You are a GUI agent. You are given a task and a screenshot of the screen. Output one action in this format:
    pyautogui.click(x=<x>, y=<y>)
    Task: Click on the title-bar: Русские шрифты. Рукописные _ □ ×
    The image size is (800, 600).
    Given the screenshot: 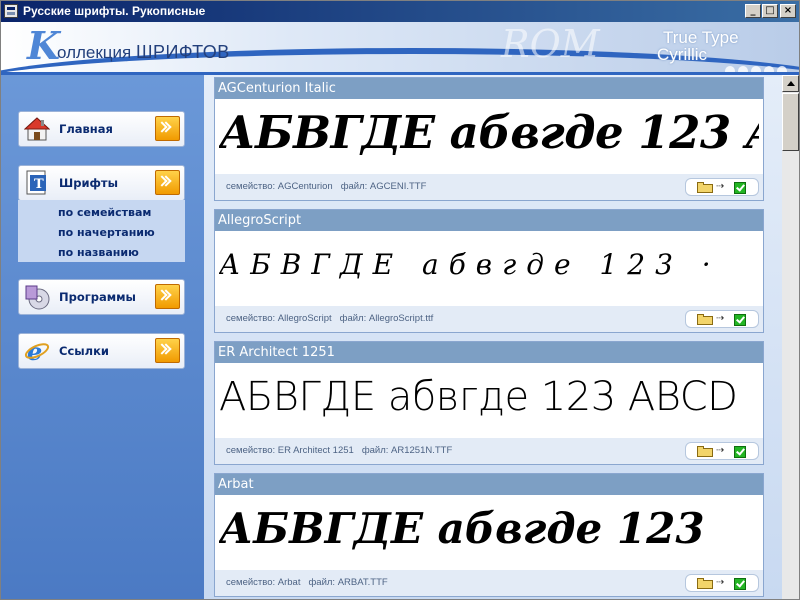 What is the action you would take?
    pyautogui.click(x=400, y=11)
    